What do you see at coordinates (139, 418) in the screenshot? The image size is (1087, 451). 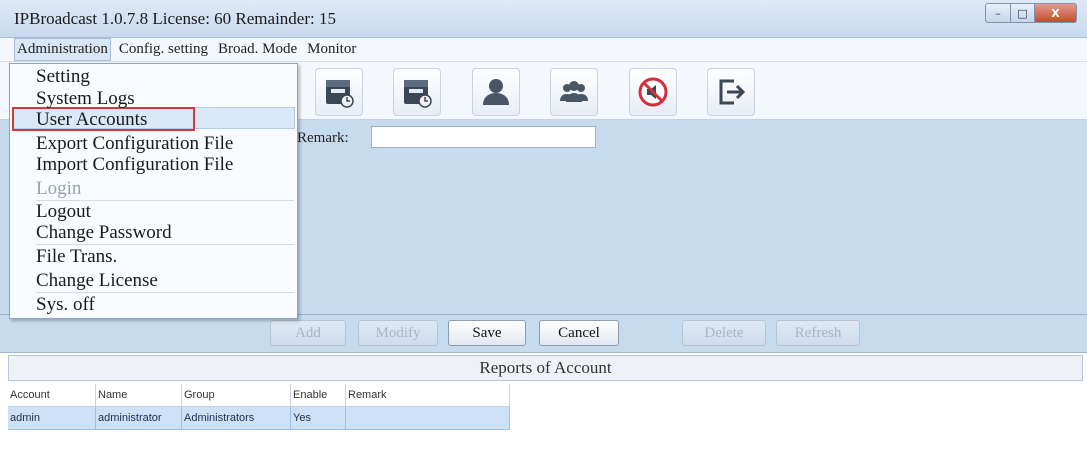 I see `cell-name: administrator` at bounding box center [139, 418].